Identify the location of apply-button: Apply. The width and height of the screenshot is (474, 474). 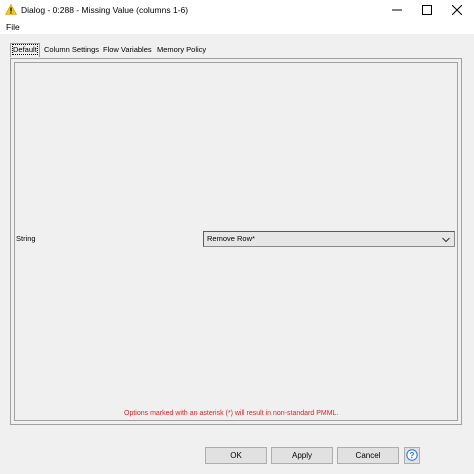
(302, 455).